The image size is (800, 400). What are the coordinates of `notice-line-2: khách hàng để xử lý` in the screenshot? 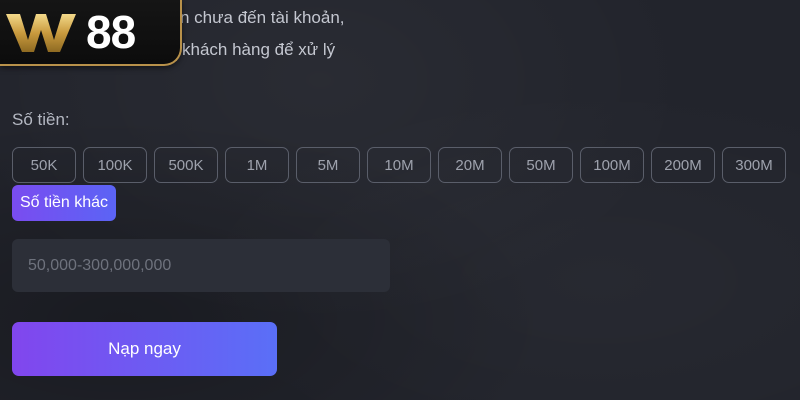 It's located at (259, 49).